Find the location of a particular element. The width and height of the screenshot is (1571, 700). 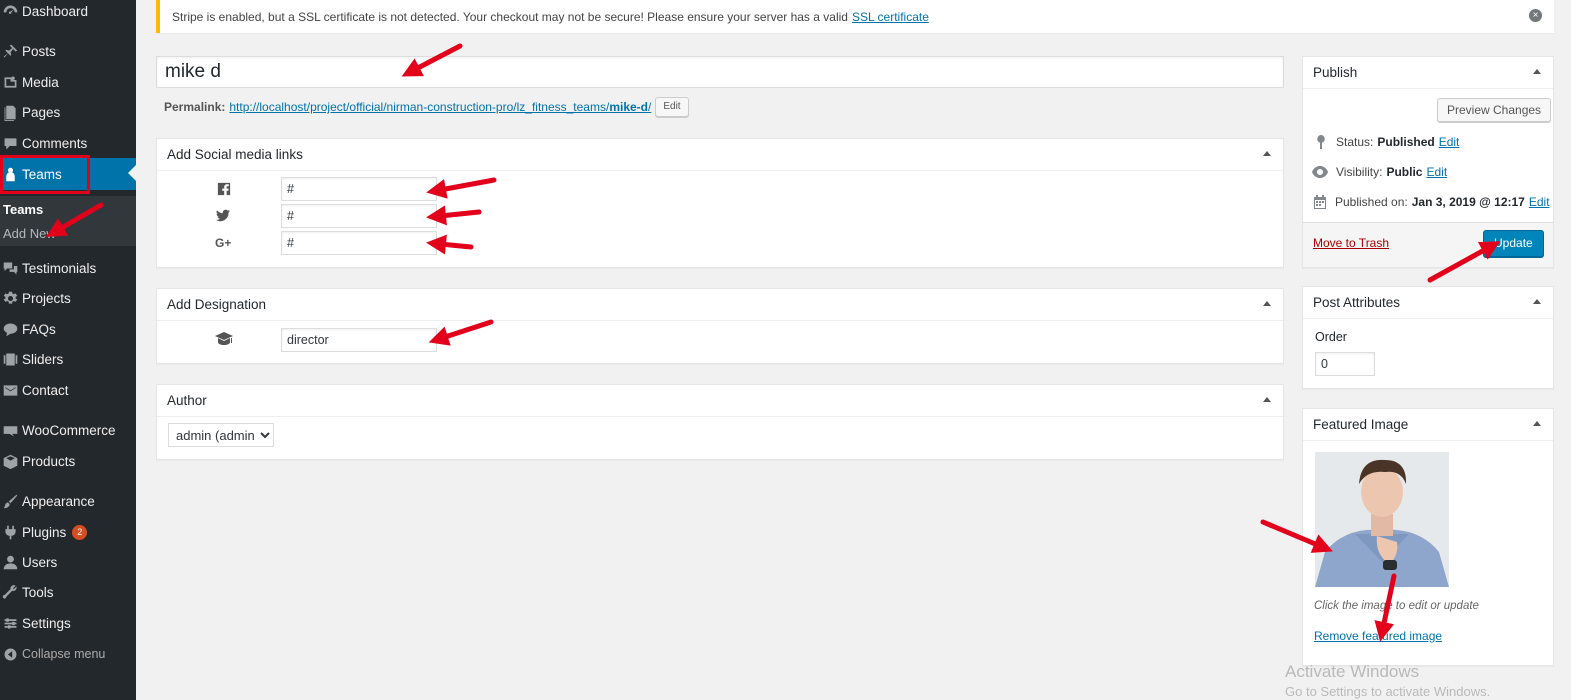

activate-windows-watermark: Activate Windows is located at coordinates (1352, 671).